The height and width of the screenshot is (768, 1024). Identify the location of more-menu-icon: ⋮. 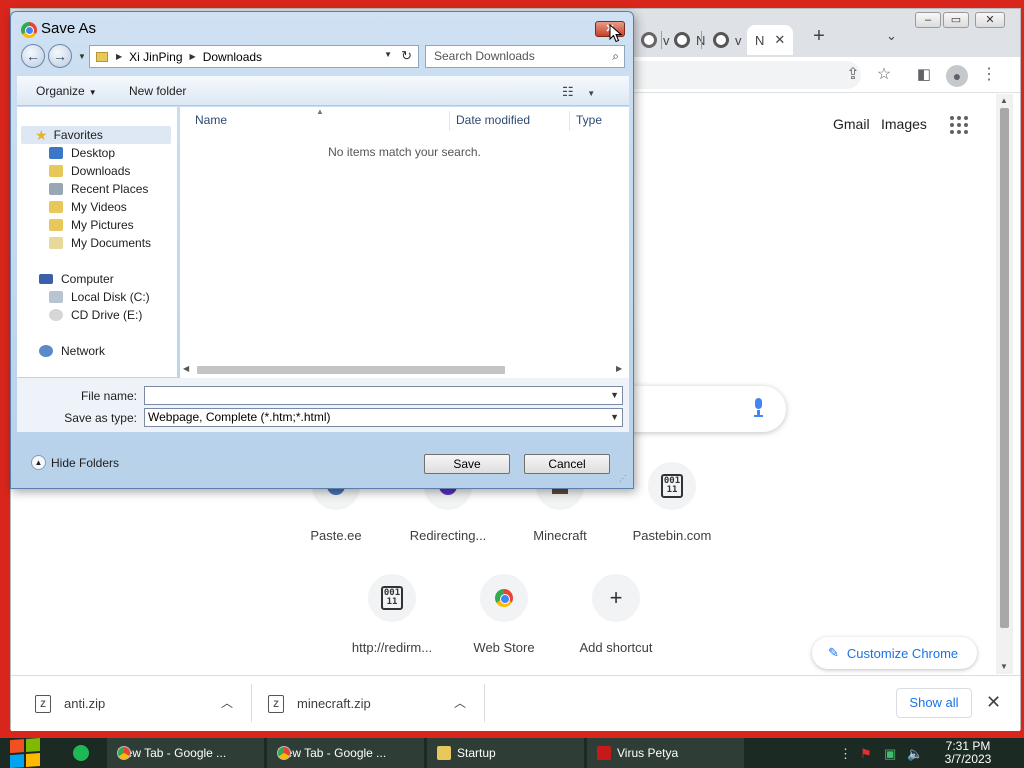
(989, 75).